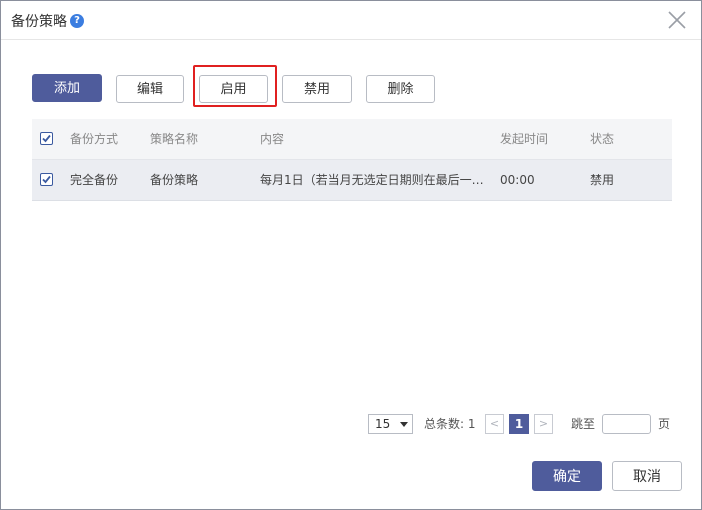 This screenshot has width=702, height=510. I want to click on page-size-value: 15, so click(383, 424).